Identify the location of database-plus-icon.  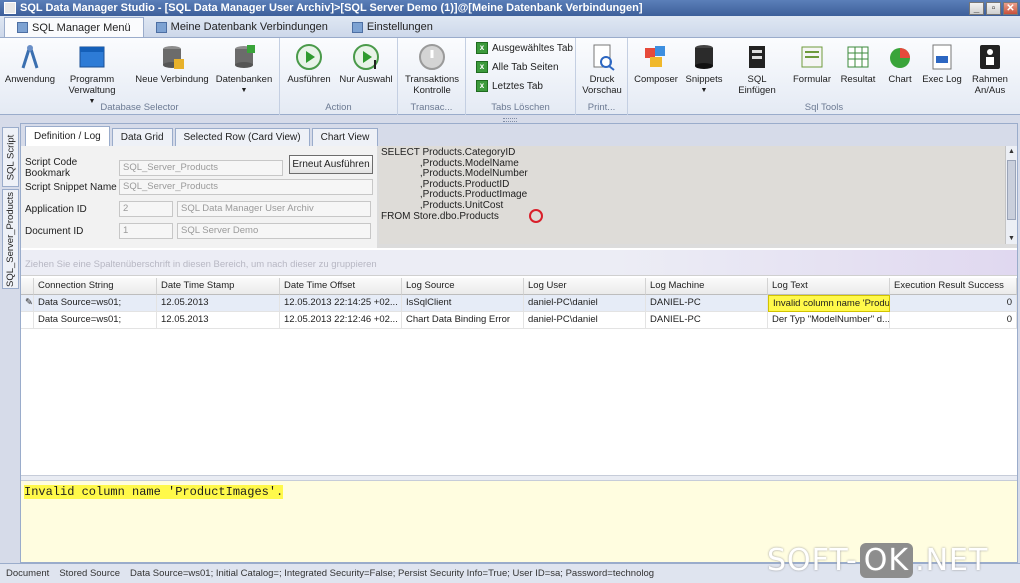
(173, 57).